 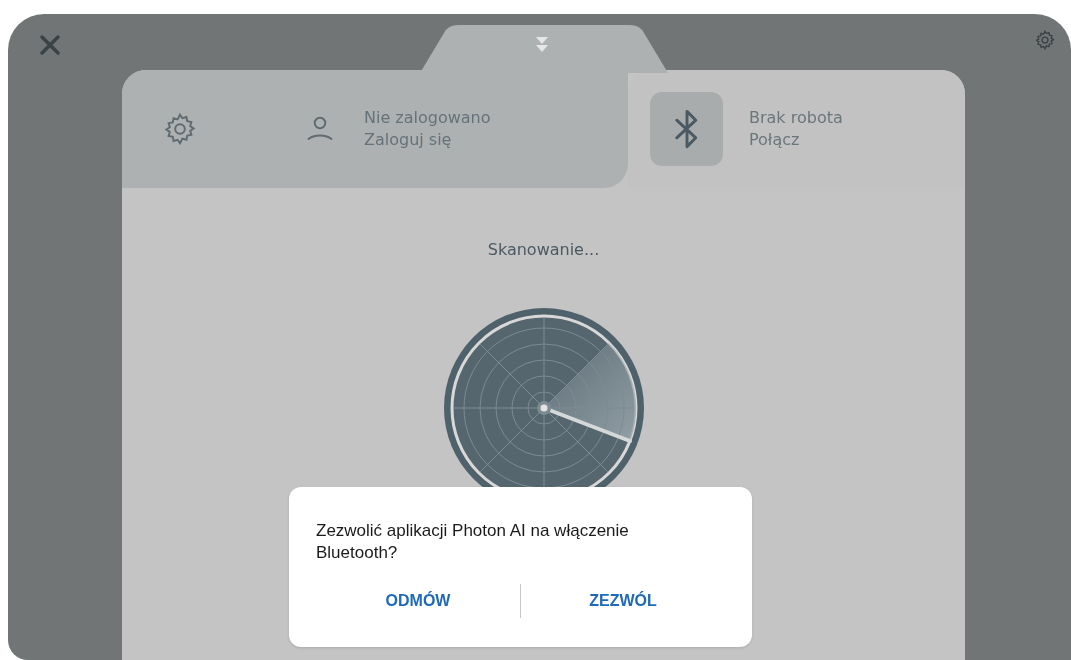 What do you see at coordinates (50, 45) in the screenshot?
I see `close-icon` at bounding box center [50, 45].